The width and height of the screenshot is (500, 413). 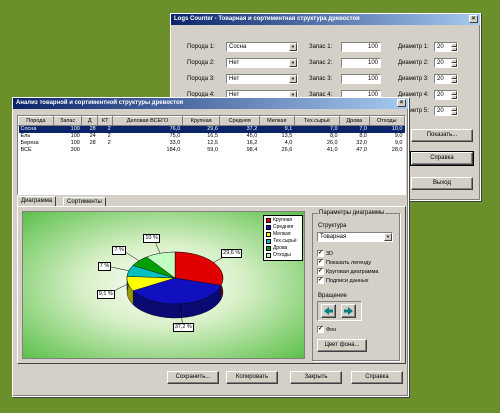 I want to click on rotation-label: Вращение, so click(x=332, y=296).